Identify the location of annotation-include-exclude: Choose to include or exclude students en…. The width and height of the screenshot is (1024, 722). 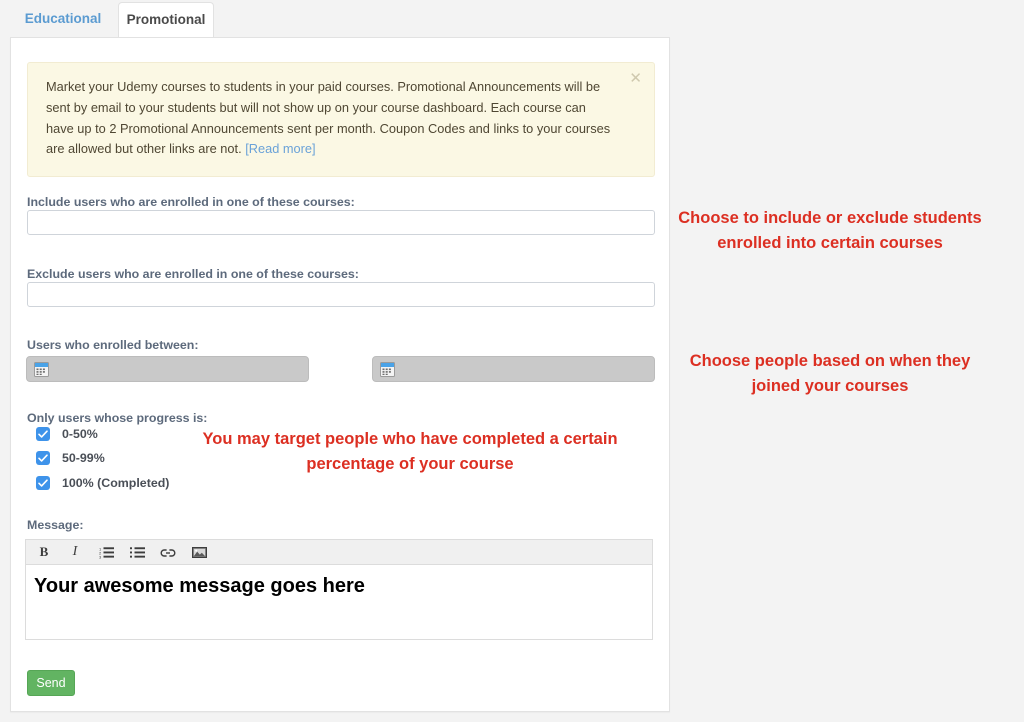
(830, 230).